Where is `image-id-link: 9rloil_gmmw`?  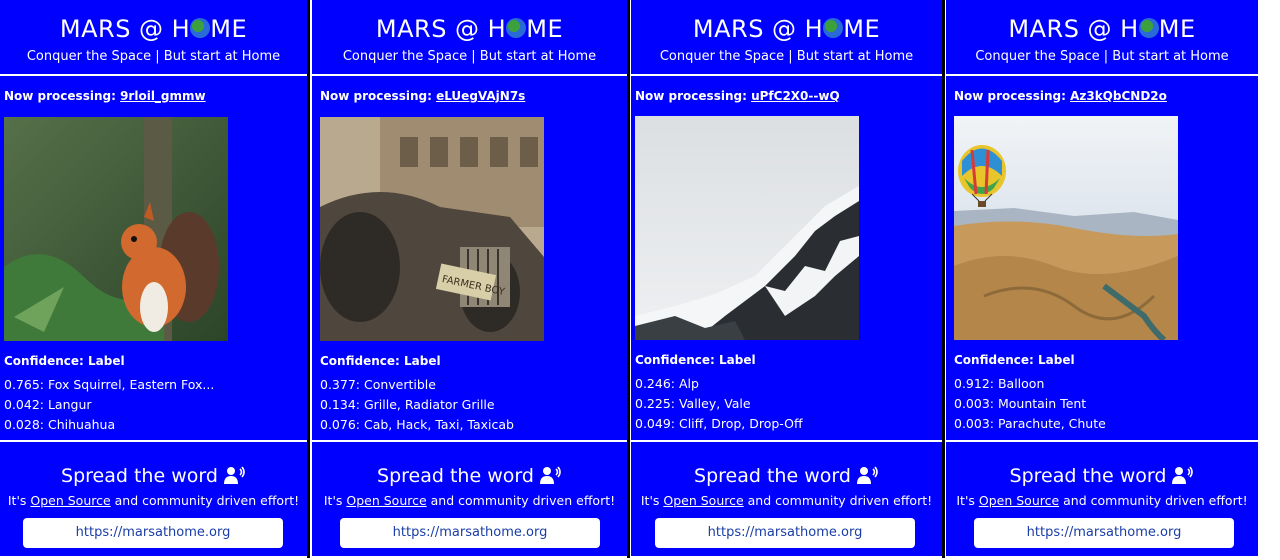 image-id-link: 9rloil_gmmw is located at coordinates (163, 96).